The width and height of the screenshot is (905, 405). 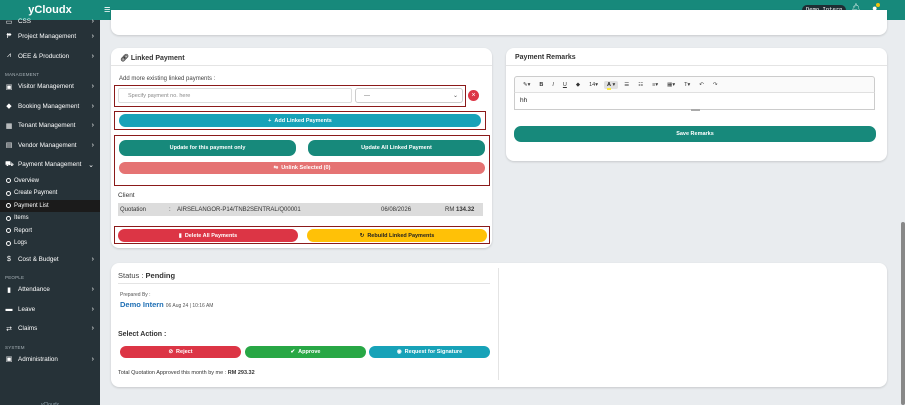 What do you see at coordinates (541, 85) in the screenshot?
I see `bold-button: B` at bounding box center [541, 85].